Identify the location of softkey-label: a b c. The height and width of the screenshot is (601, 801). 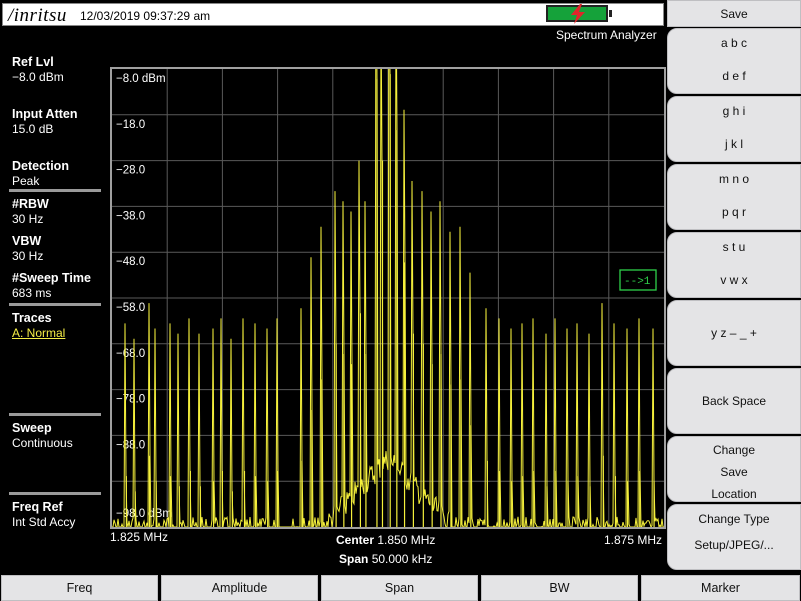
(733, 43).